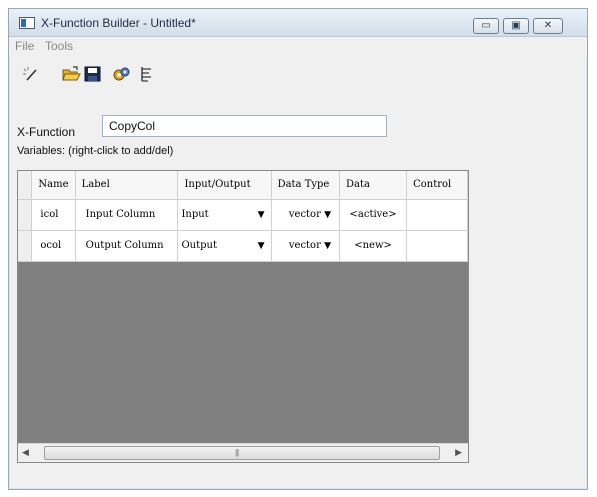  Describe the element at coordinates (53, 185) in the screenshot. I see `header-name: Name` at that location.